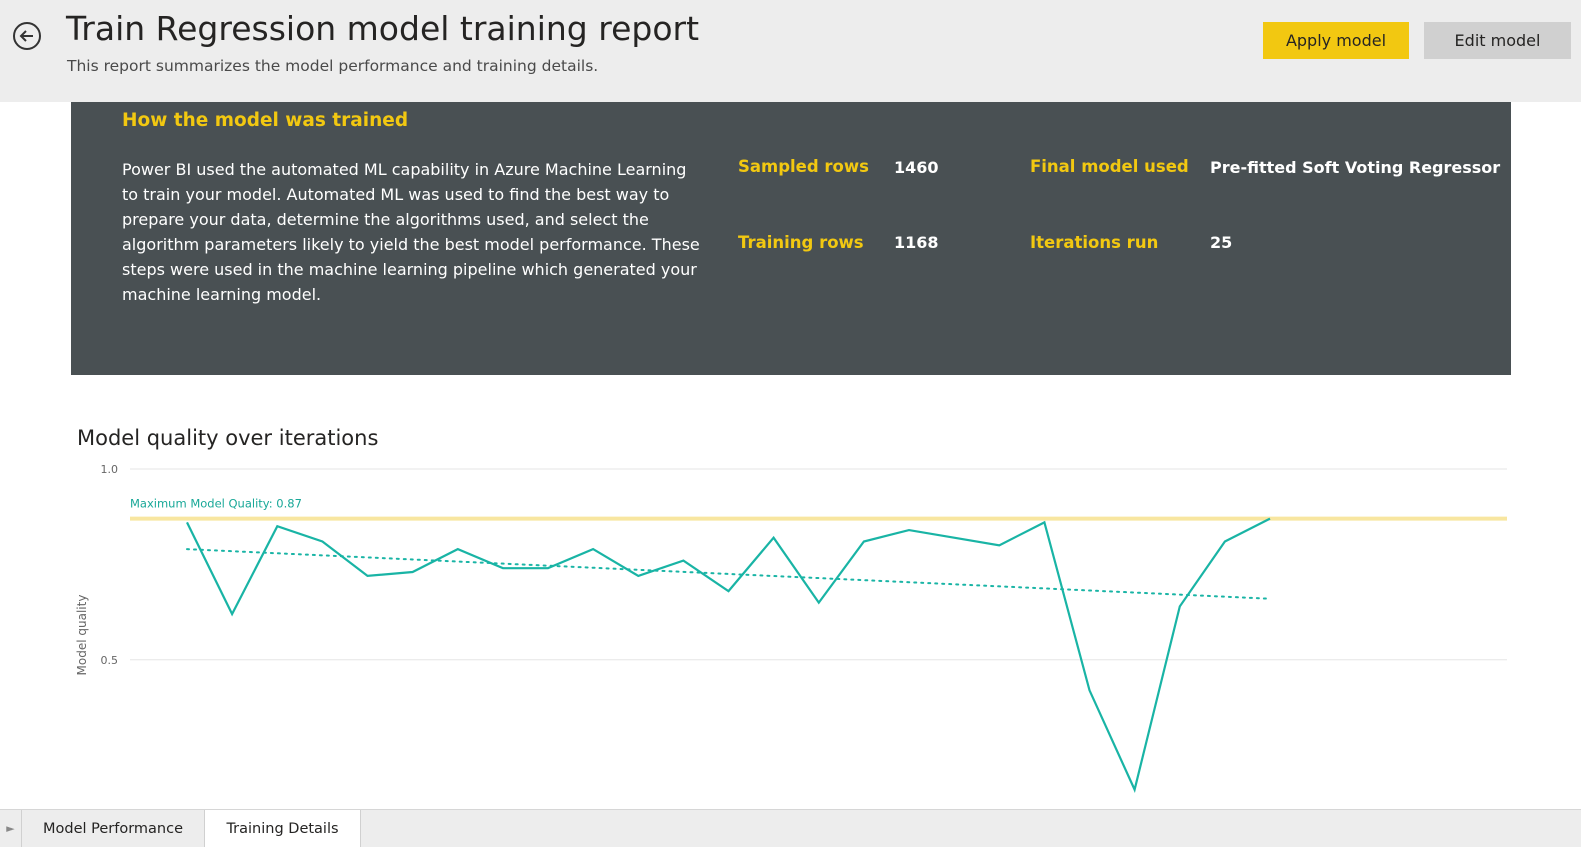  What do you see at coordinates (110, 660) in the screenshot?
I see `y-tick-label: 0.5` at bounding box center [110, 660].